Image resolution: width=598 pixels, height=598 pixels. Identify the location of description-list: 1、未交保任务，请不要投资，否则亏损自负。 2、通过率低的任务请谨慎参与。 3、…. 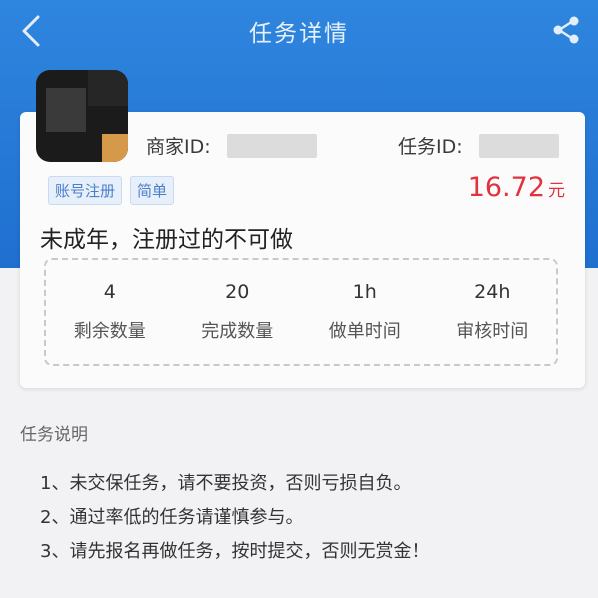
(300, 516).